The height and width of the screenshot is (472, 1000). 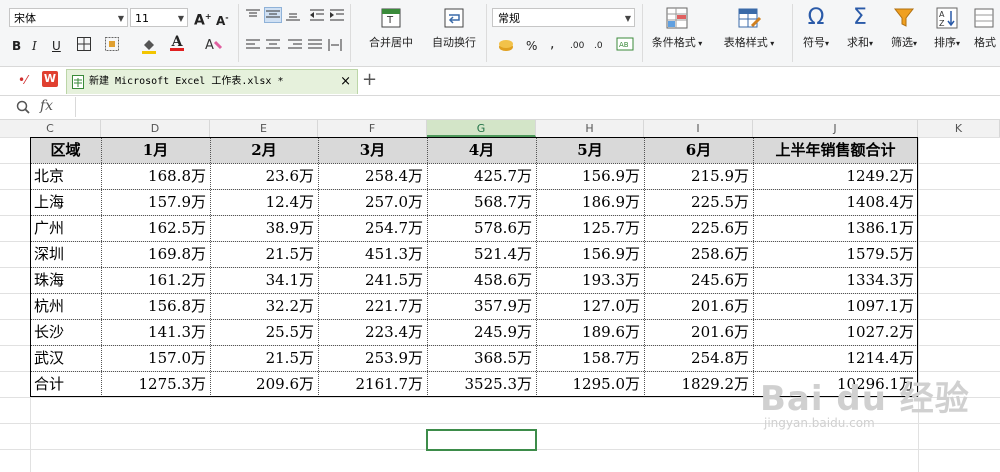 What do you see at coordinates (56, 46) in the screenshot?
I see `underline-icon: U` at bounding box center [56, 46].